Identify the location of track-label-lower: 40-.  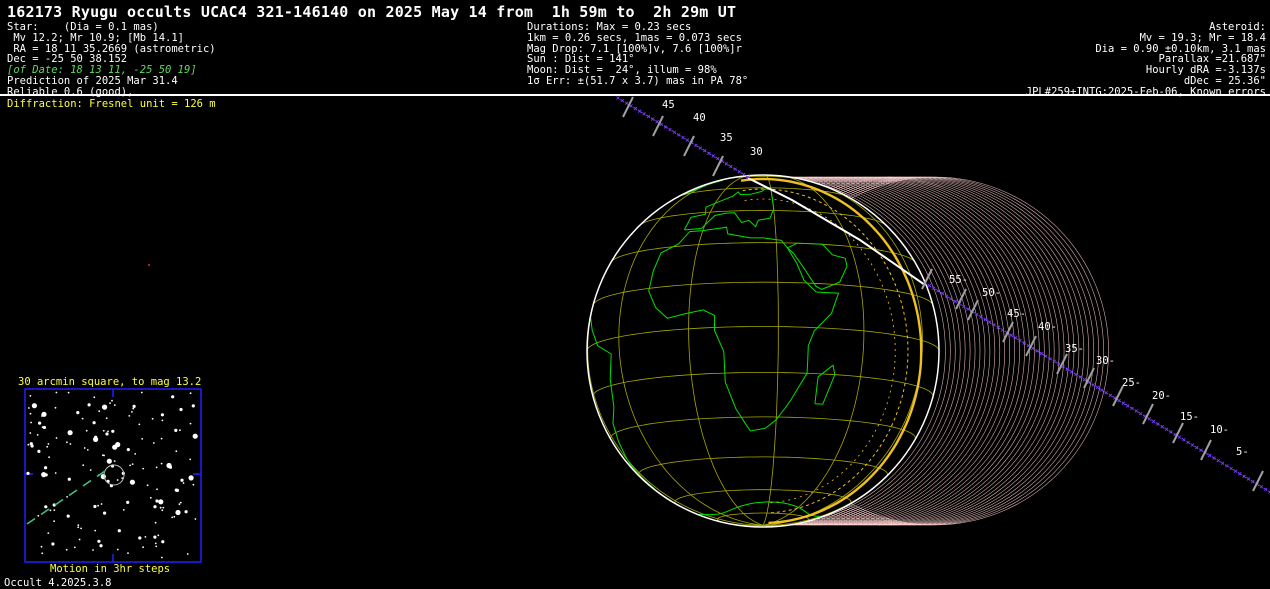
(1047, 327).